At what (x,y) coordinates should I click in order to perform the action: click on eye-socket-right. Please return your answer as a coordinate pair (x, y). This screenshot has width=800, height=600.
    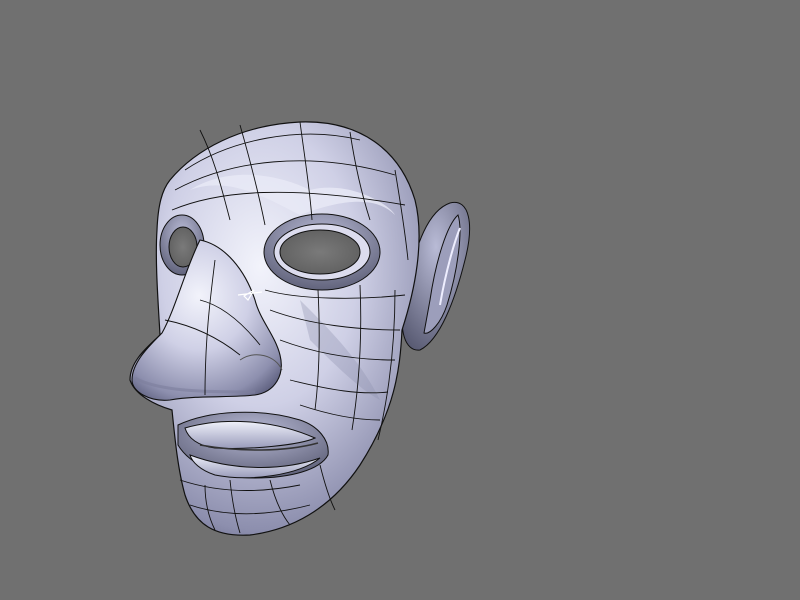
    Looking at the image, I should click on (322, 252).